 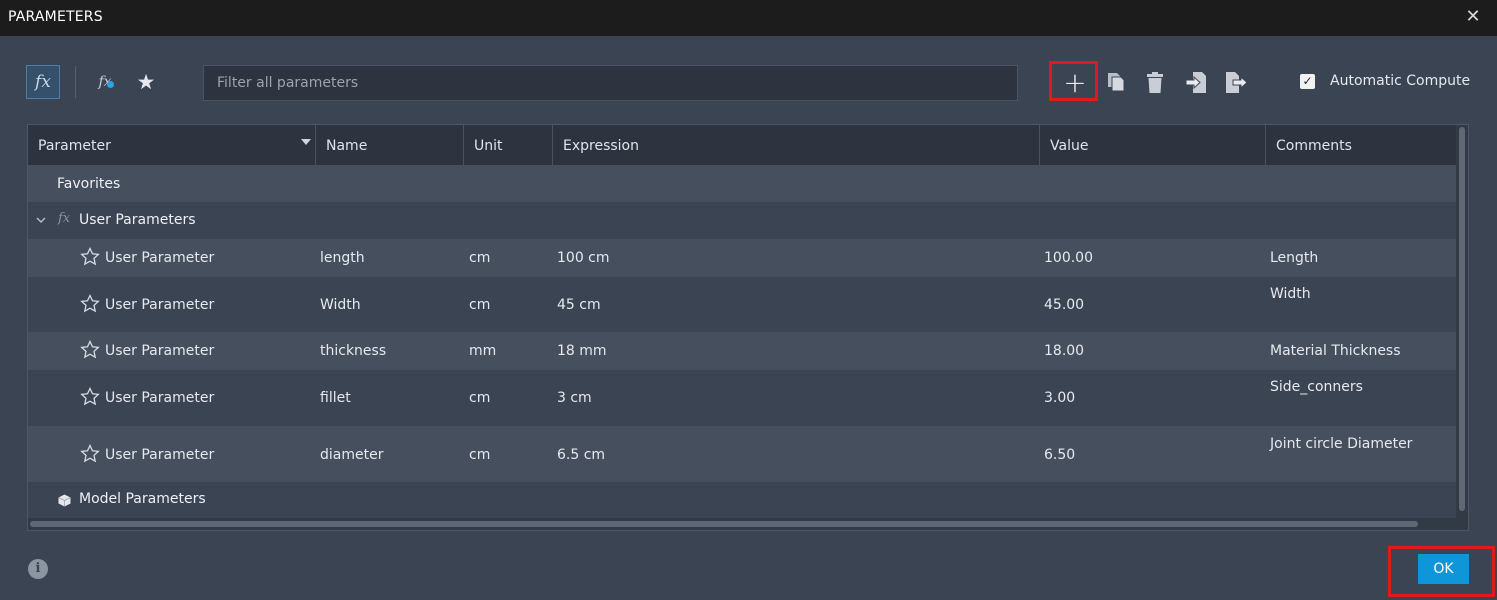 I want to click on vertical-scrollbar, so click(x=1462, y=327).